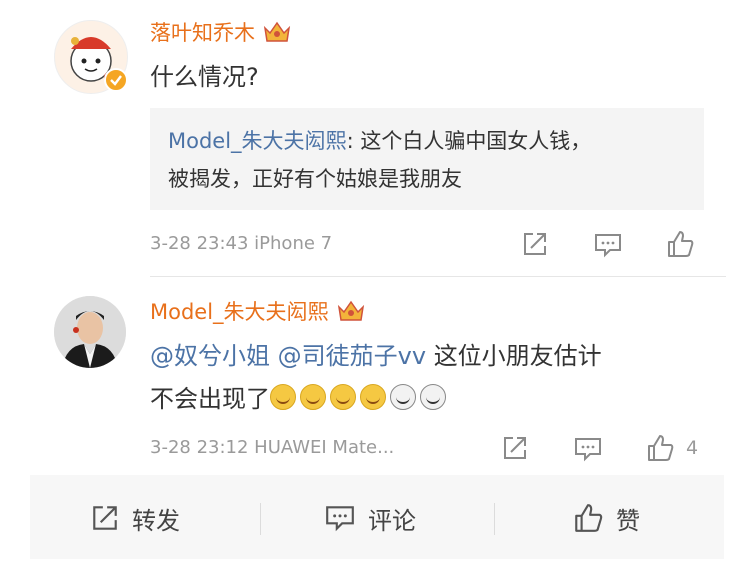 The width and height of the screenshot is (738, 565). Describe the element at coordinates (352, 356) in the screenshot. I see `mention-link: @司徒茄子vv` at that location.